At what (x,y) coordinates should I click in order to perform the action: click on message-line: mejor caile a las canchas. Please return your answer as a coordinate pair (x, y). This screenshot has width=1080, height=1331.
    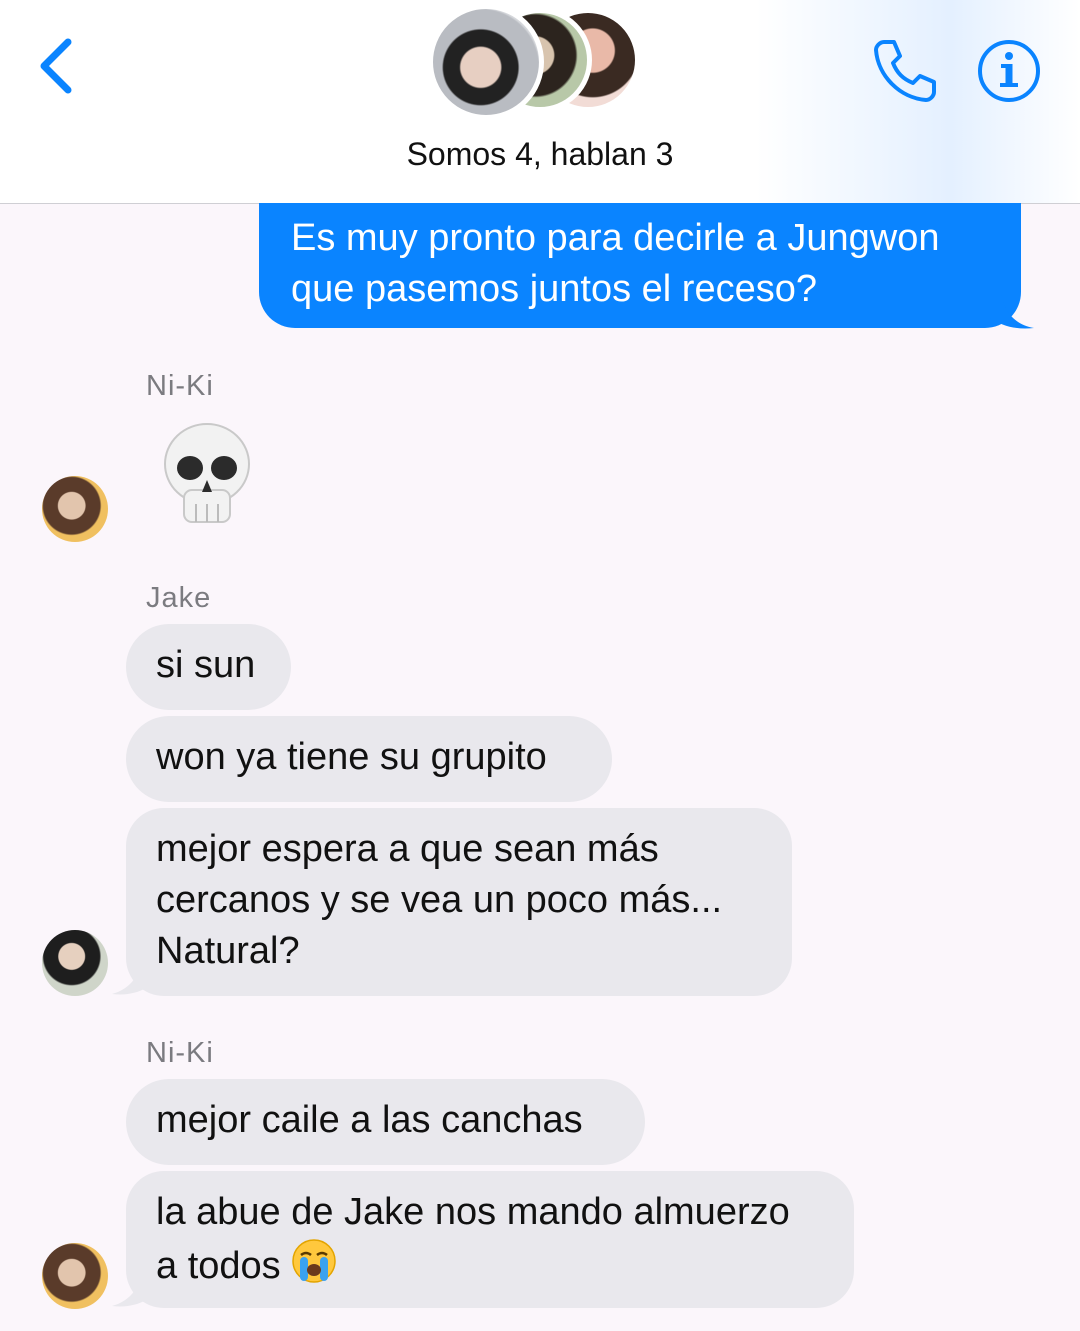
    Looking at the image, I should click on (369, 1120).